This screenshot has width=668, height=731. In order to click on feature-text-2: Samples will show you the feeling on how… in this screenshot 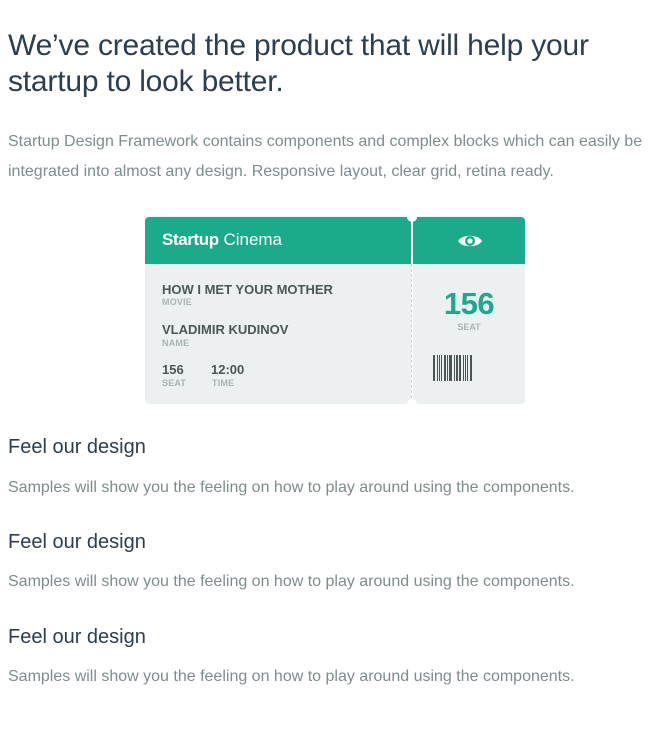, I will do `click(291, 581)`.